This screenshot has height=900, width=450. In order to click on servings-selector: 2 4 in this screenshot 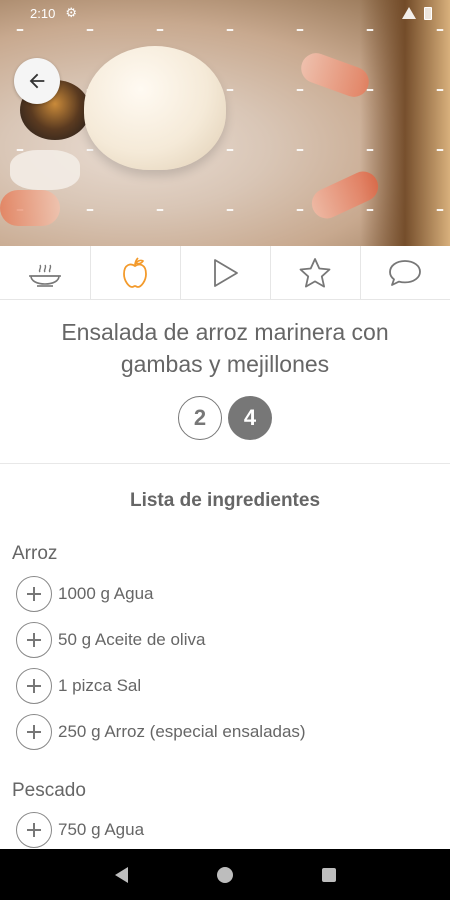, I will do `click(225, 418)`.